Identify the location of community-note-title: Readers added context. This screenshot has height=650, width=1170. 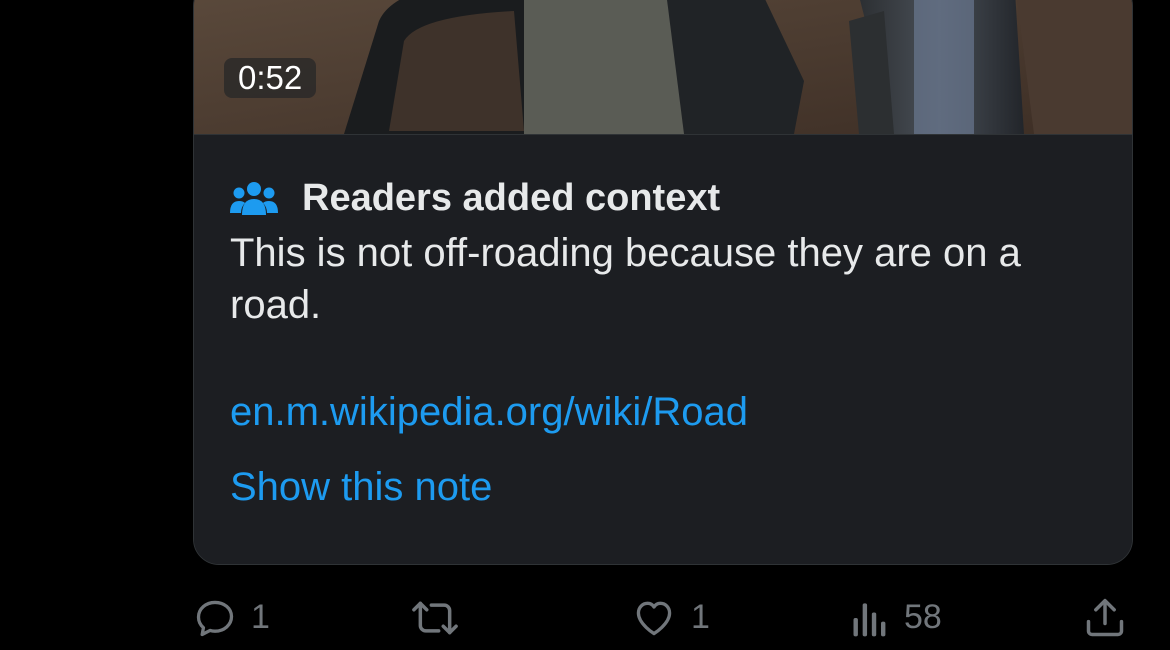
(511, 198).